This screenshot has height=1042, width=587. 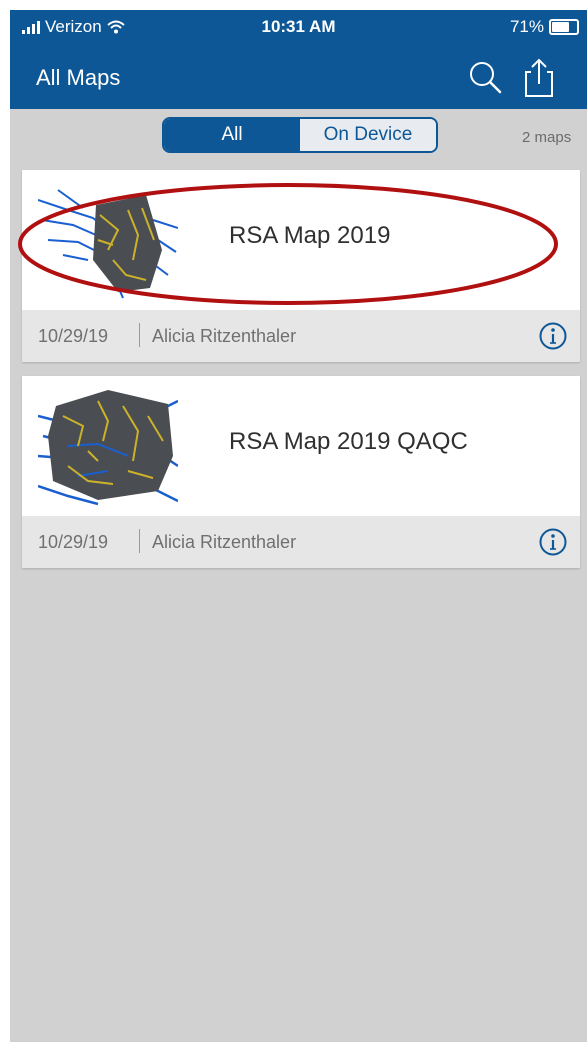 I want to click on battery-icon, so click(x=564, y=27).